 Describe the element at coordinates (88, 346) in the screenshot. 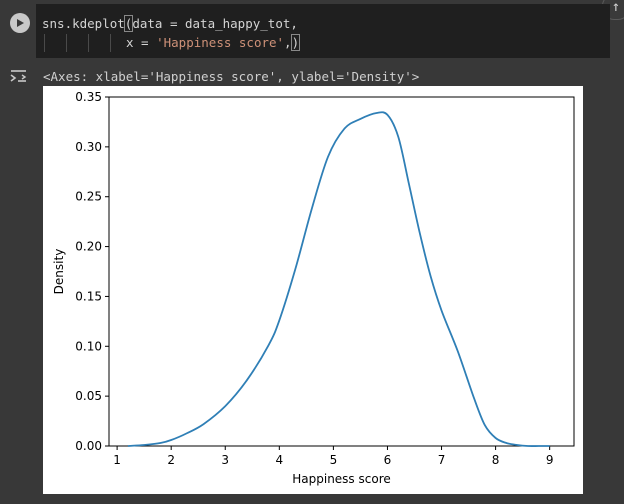

I see `y-tick-label: 0.10` at that location.